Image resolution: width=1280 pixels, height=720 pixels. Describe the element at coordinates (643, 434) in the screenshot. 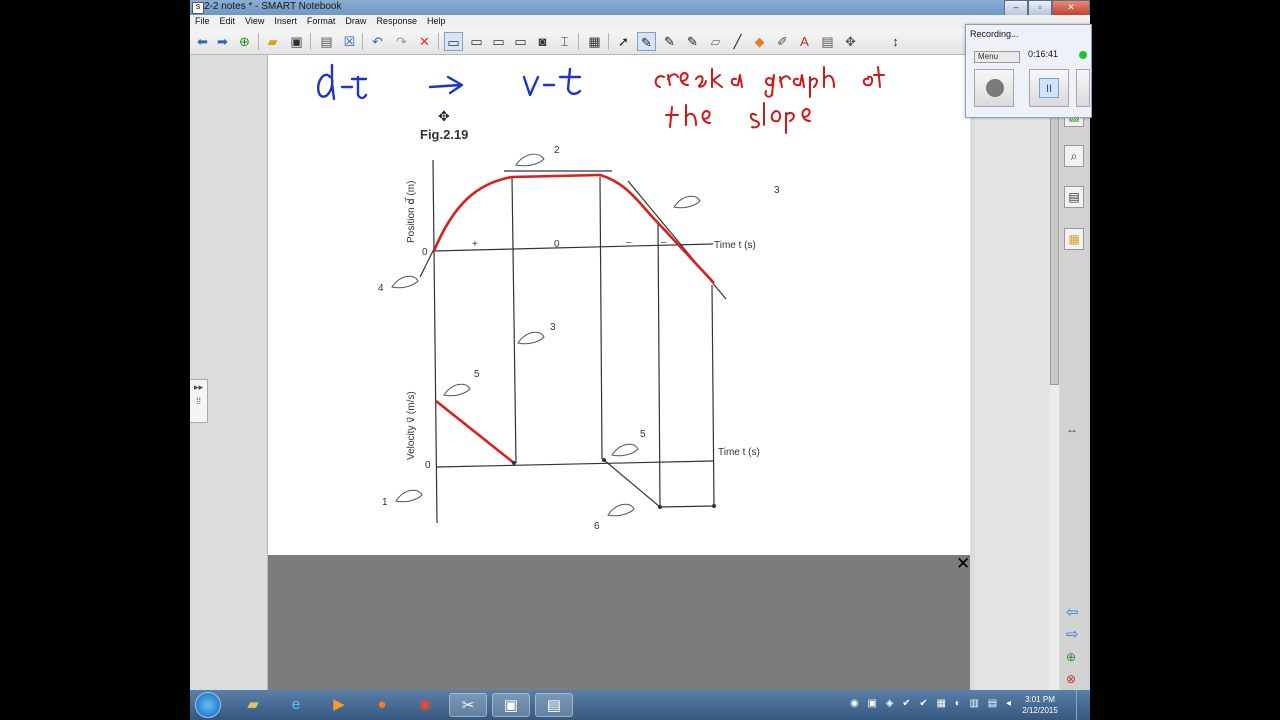

I see `callout-5-right: 5` at that location.